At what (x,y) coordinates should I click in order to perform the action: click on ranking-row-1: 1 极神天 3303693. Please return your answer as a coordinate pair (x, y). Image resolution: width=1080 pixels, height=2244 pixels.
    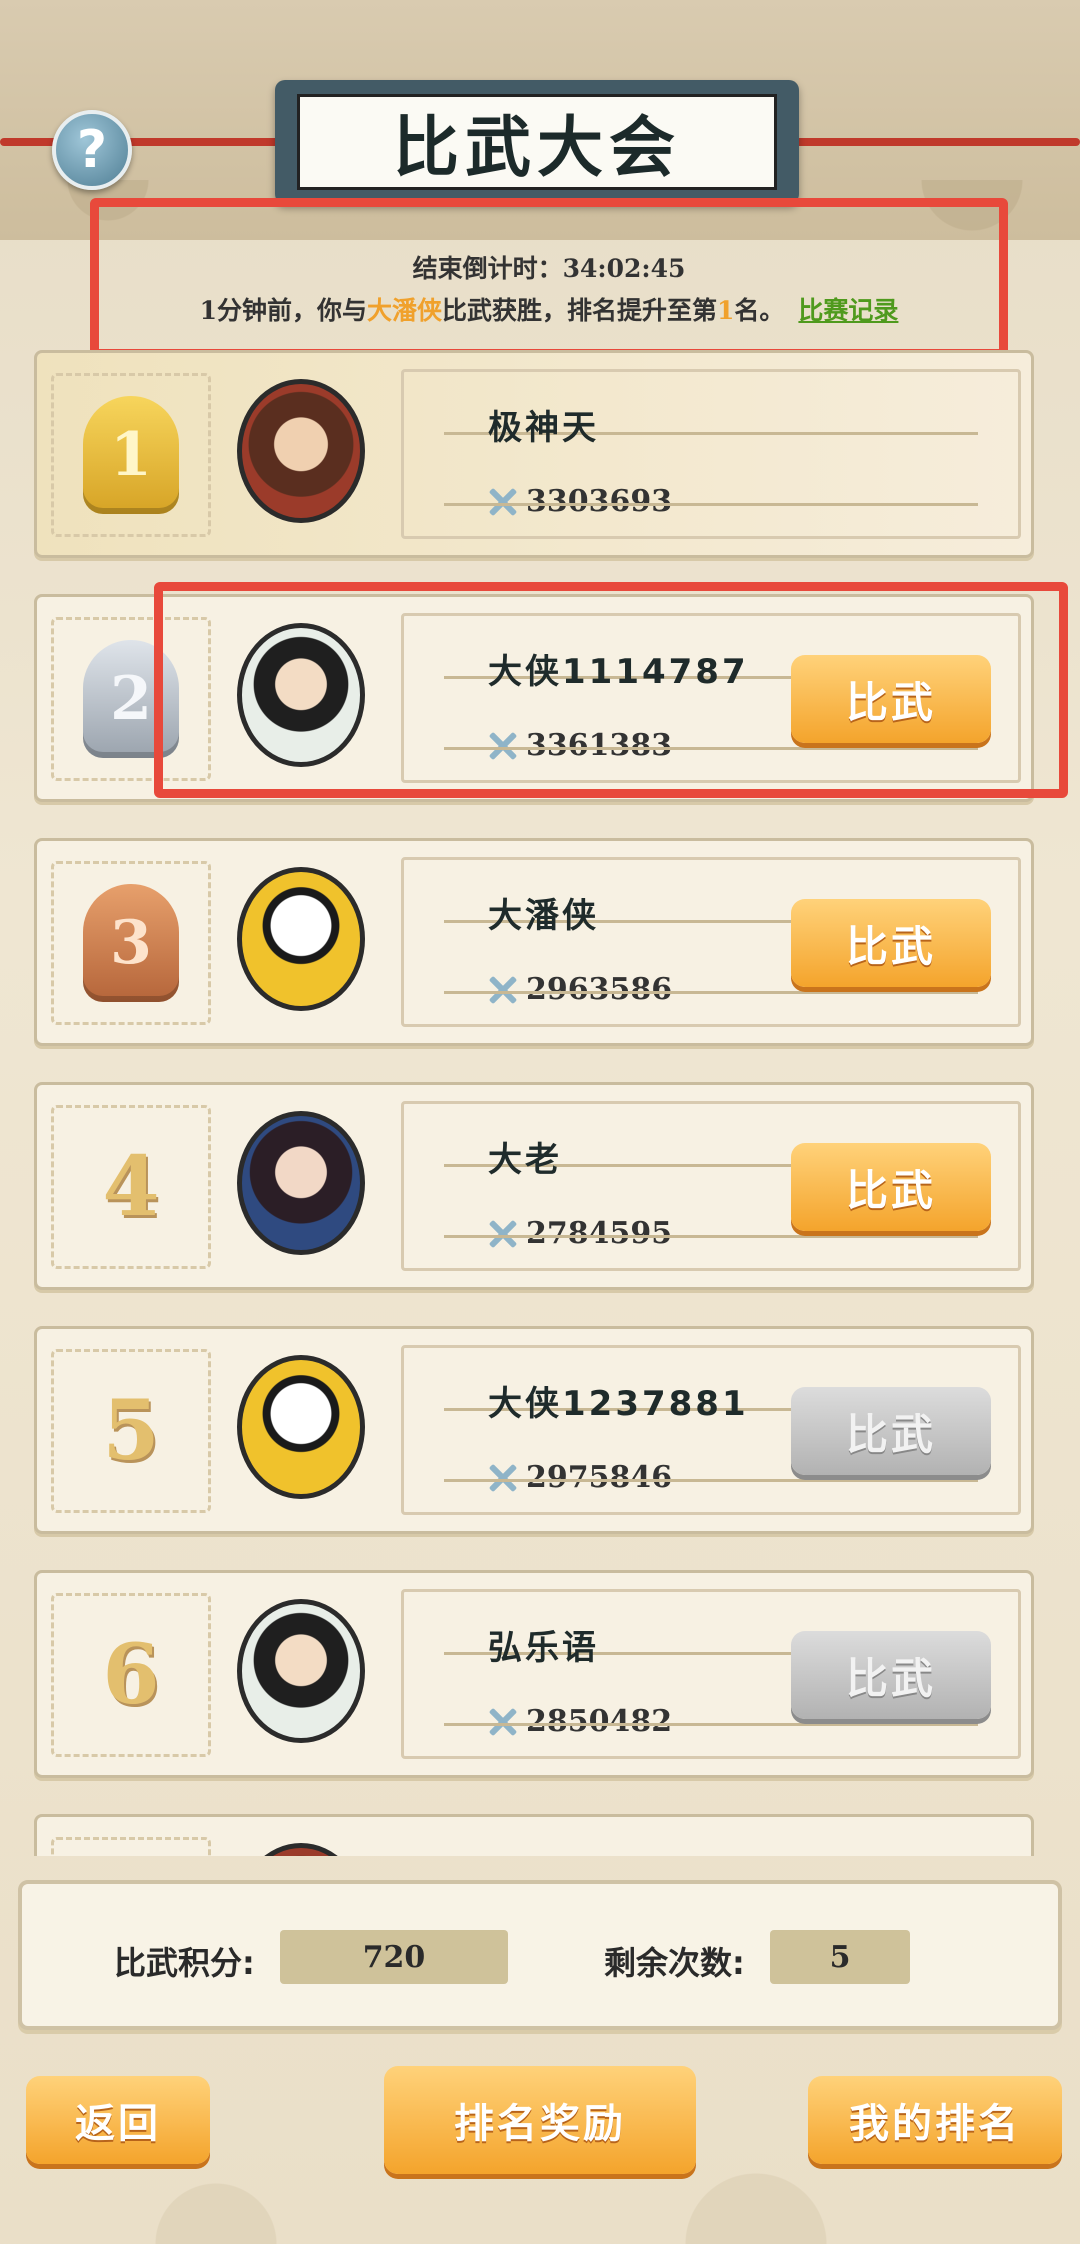
    Looking at the image, I should click on (534, 454).